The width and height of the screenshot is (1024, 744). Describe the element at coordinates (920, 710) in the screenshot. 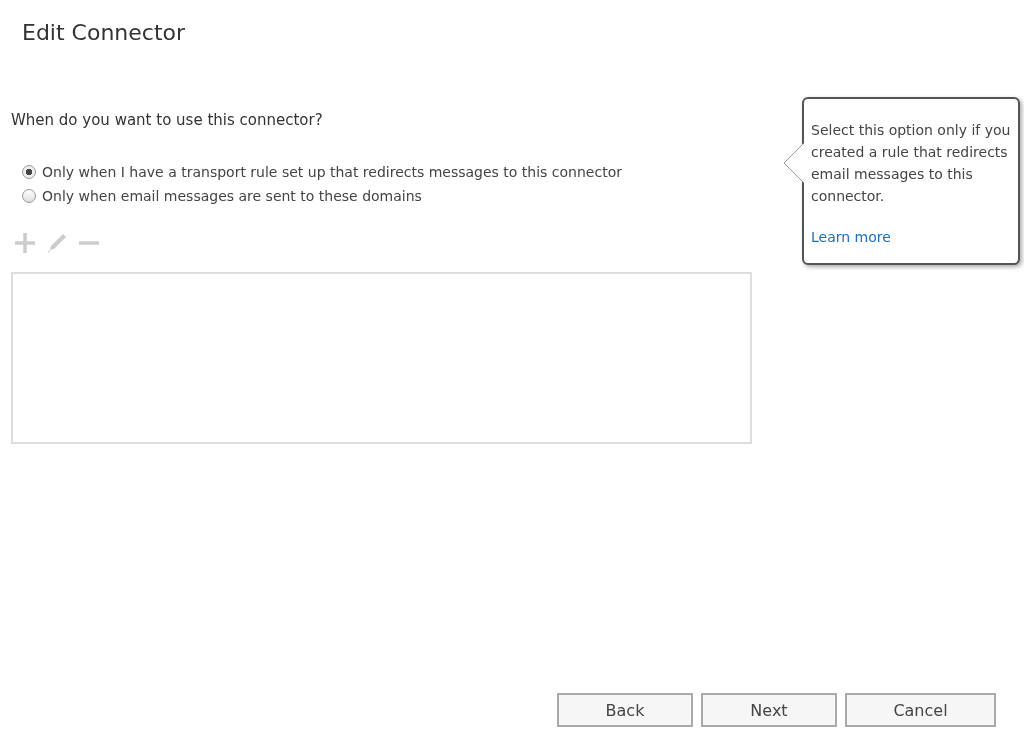

I see `dialog-button: Cancel` at that location.